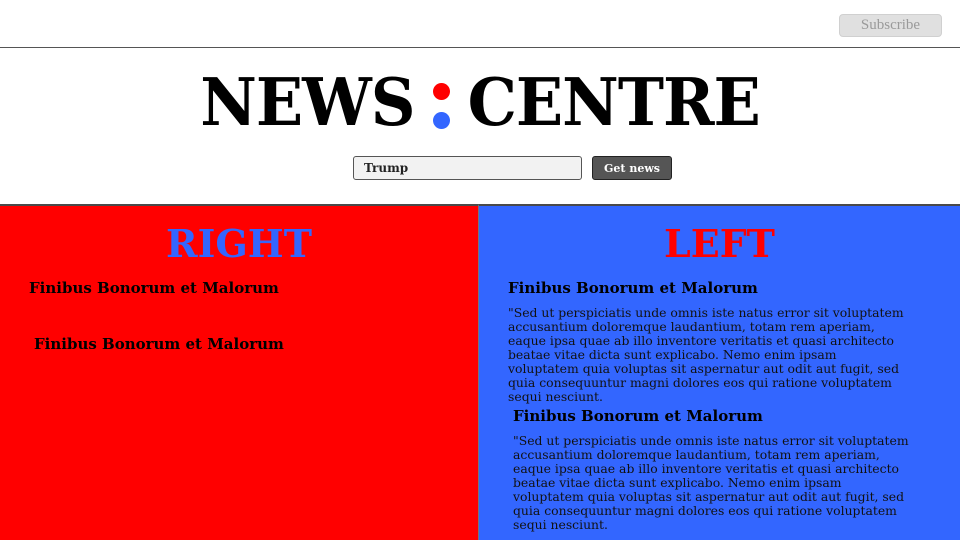  What do you see at coordinates (441, 106) in the screenshot?
I see `logo-colon` at bounding box center [441, 106].